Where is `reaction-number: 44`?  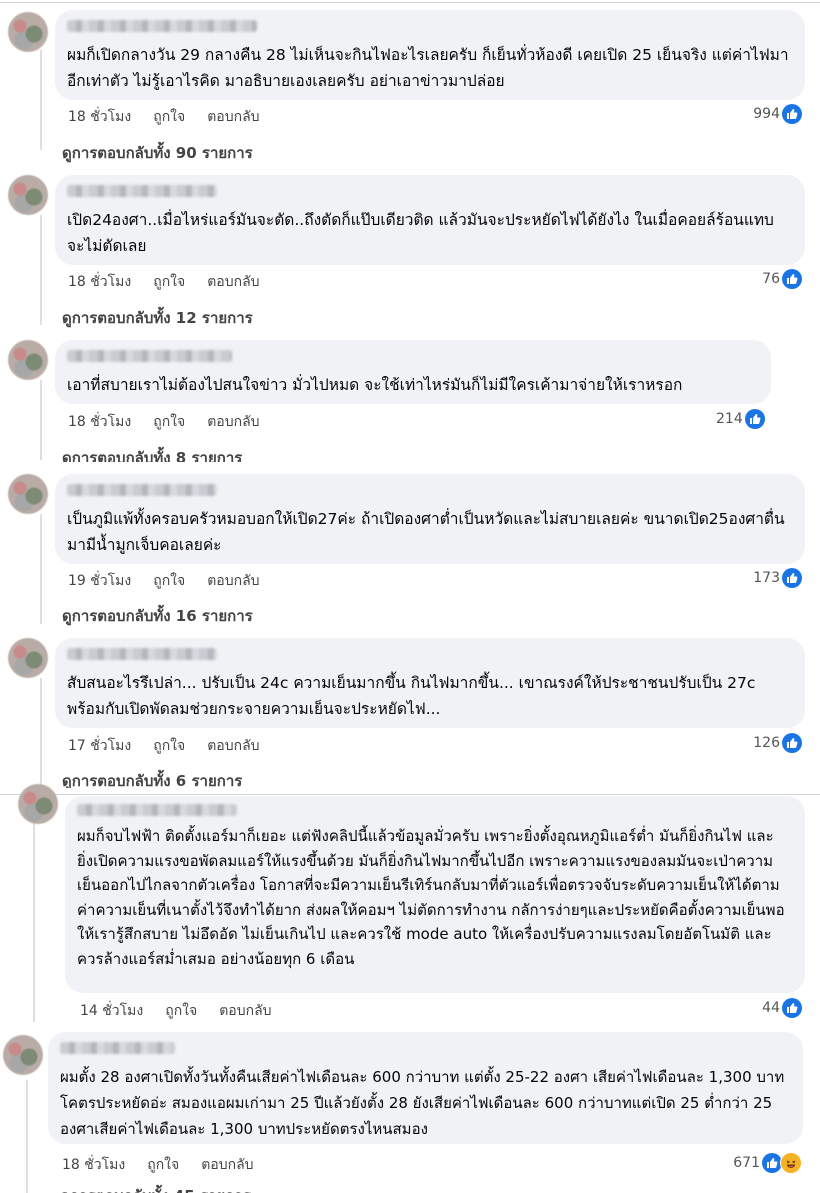 reaction-number: 44 is located at coordinates (771, 1008).